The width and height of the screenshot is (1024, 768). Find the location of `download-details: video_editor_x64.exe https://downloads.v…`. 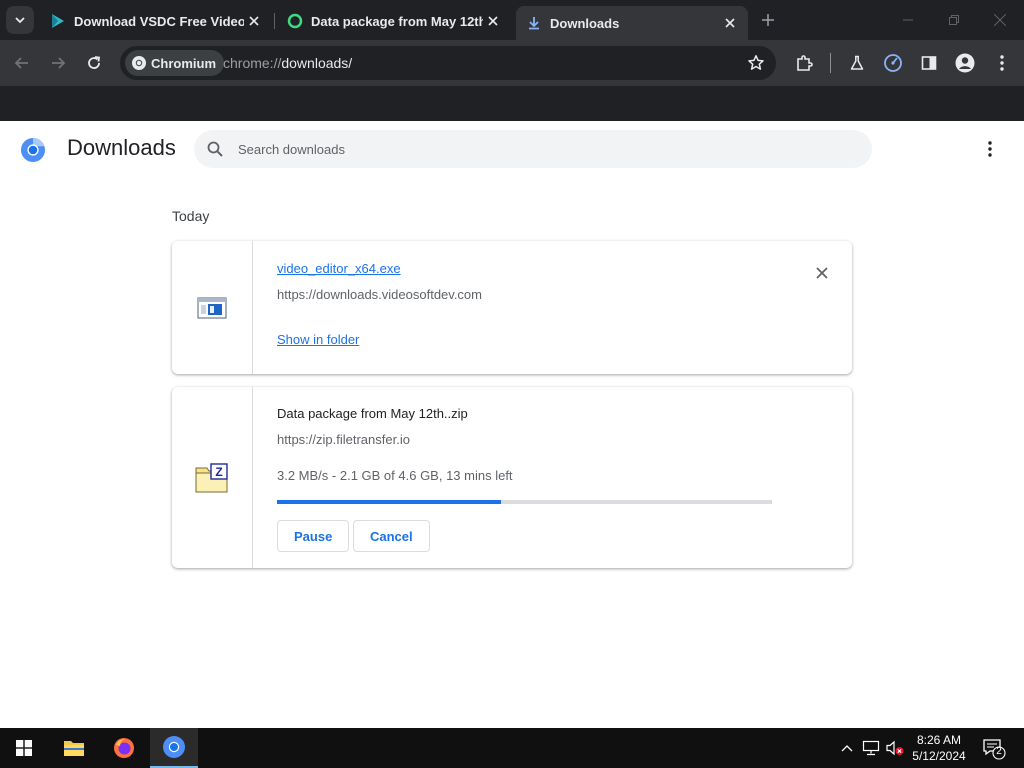

download-details: video_editor_x64.exe https://downloads.v… is located at coordinates (564, 307).